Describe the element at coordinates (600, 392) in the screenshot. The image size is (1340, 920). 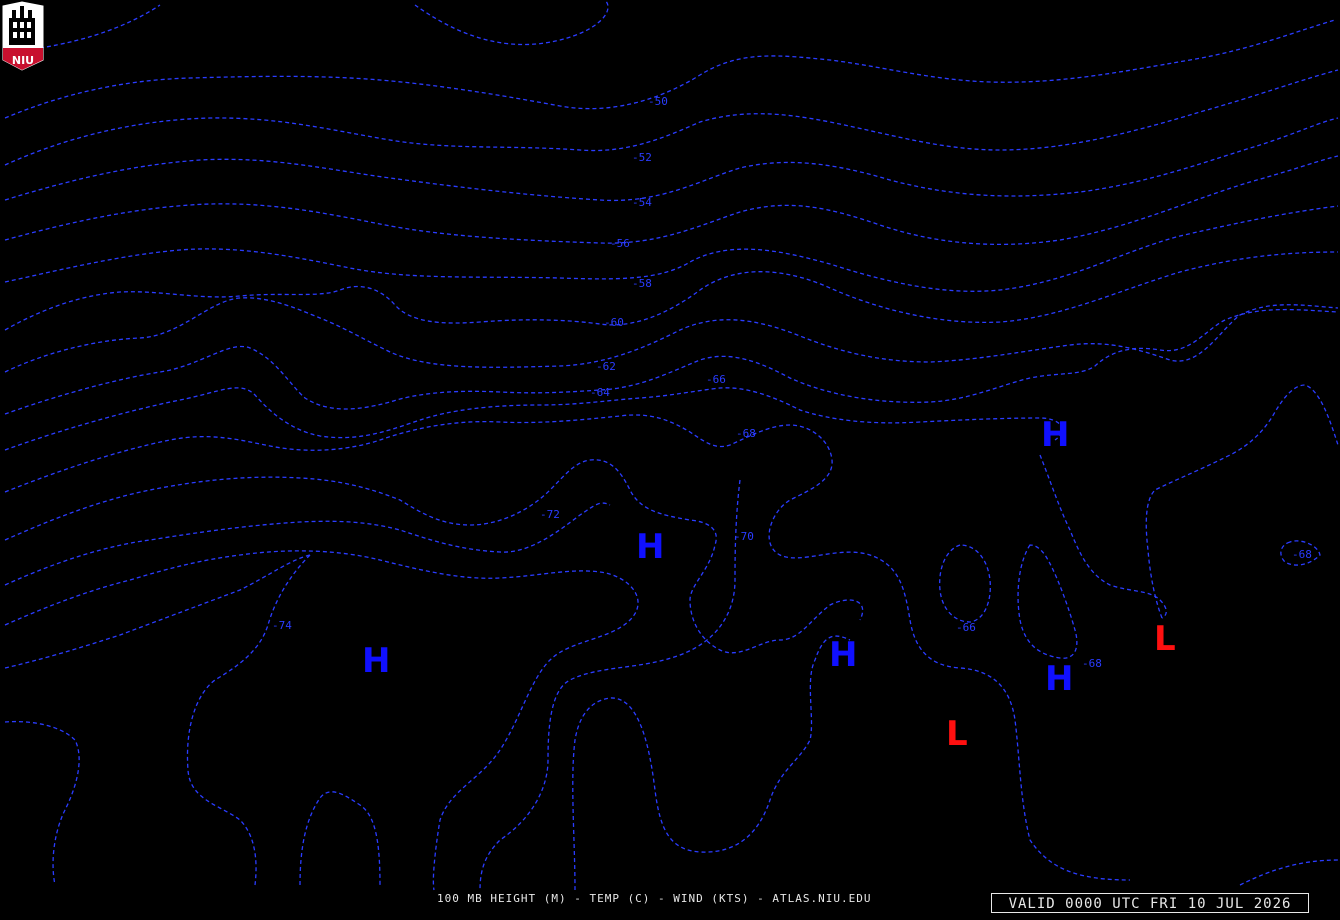
I see `contour-label: -64` at that location.